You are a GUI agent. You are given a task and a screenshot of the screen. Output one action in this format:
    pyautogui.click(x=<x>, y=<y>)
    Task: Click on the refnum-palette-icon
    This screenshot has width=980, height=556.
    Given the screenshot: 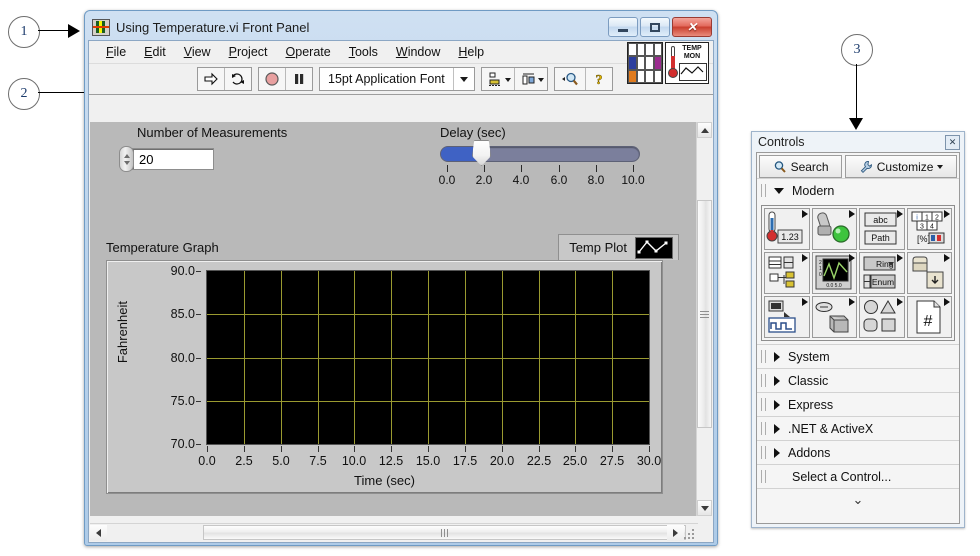 What is the action you would take?
    pyautogui.click(x=834, y=317)
    